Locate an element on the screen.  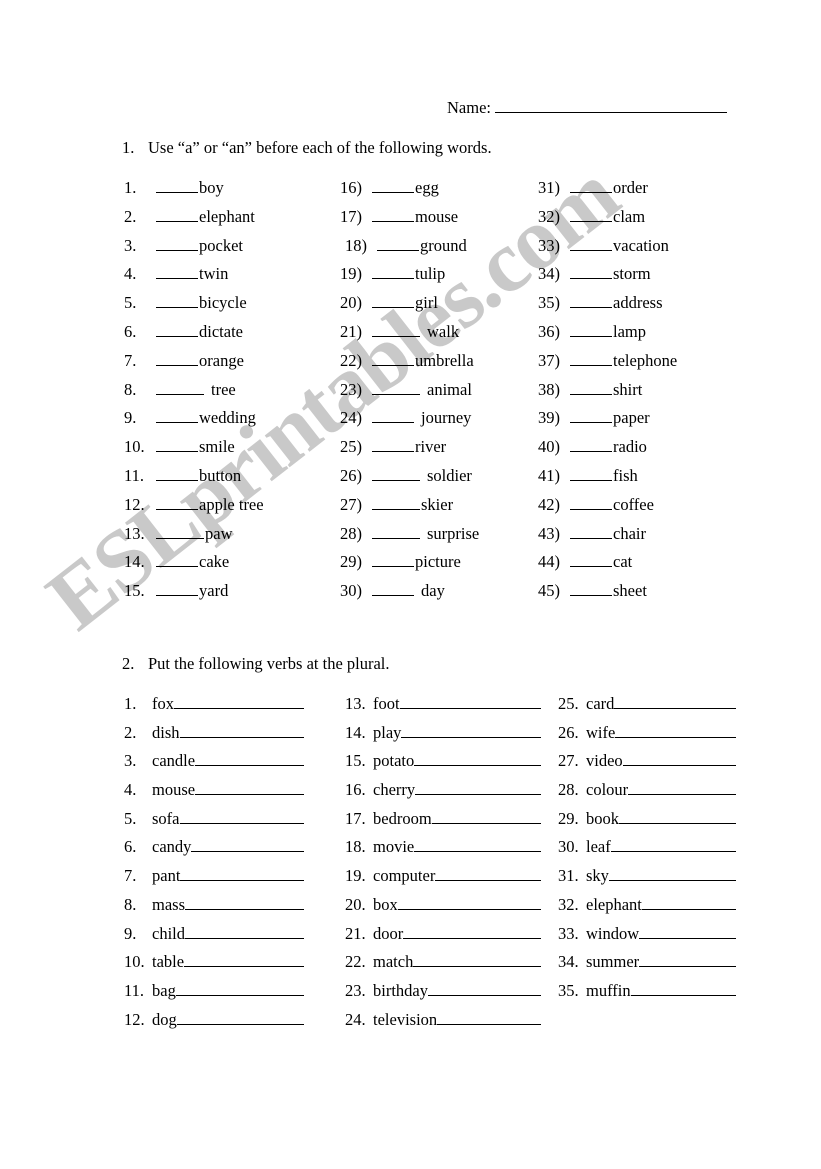
exercise-1-item: 9. wedding is located at coordinates (194, 418).